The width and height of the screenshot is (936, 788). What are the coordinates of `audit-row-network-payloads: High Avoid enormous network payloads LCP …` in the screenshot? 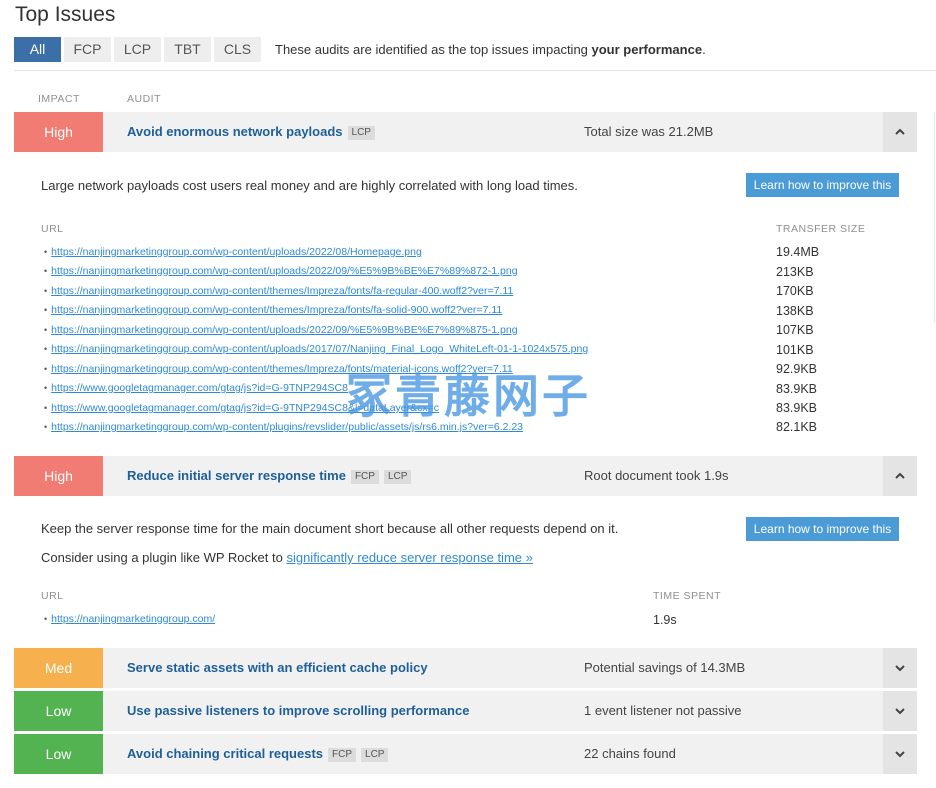 It's located at (465, 132).